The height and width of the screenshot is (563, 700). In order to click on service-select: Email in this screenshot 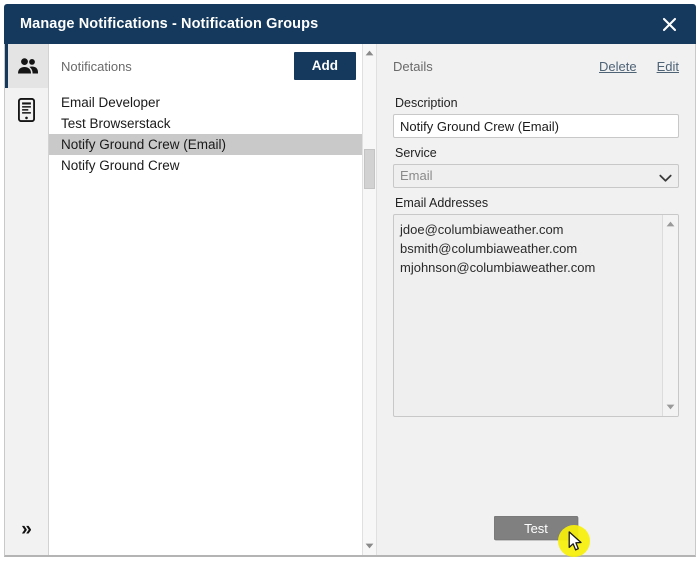, I will do `click(536, 176)`.